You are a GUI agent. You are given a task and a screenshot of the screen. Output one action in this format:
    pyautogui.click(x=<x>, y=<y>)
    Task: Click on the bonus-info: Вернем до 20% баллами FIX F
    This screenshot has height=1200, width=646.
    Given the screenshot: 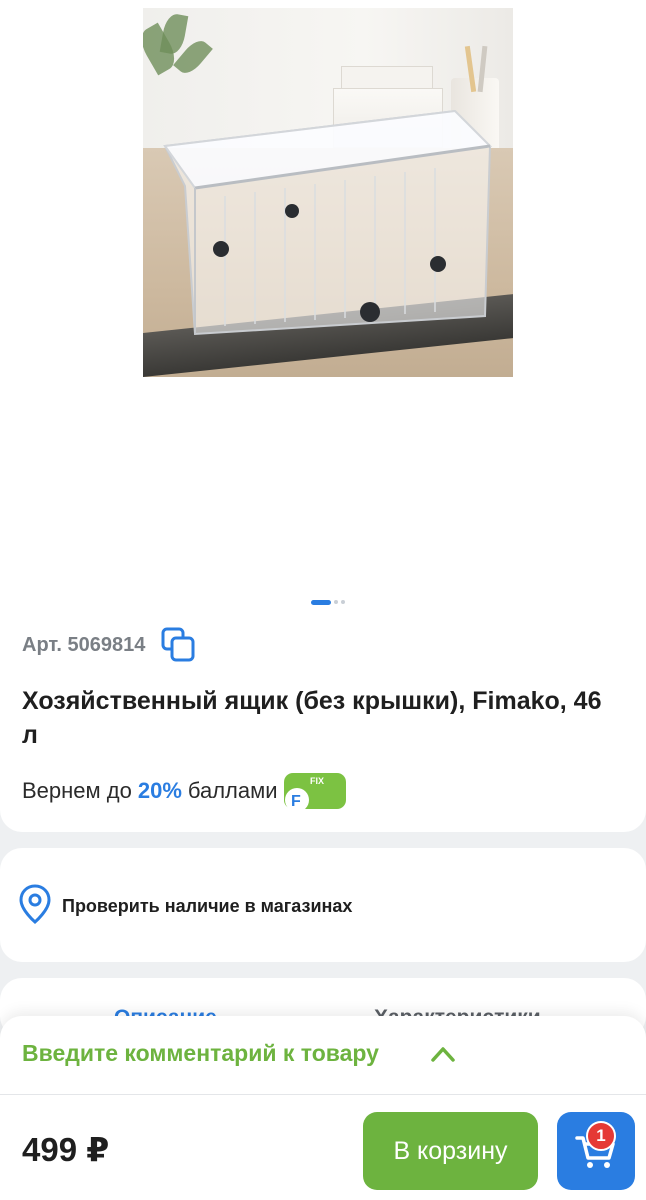 What is the action you would take?
    pyautogui.click(x=184, y=791)
    